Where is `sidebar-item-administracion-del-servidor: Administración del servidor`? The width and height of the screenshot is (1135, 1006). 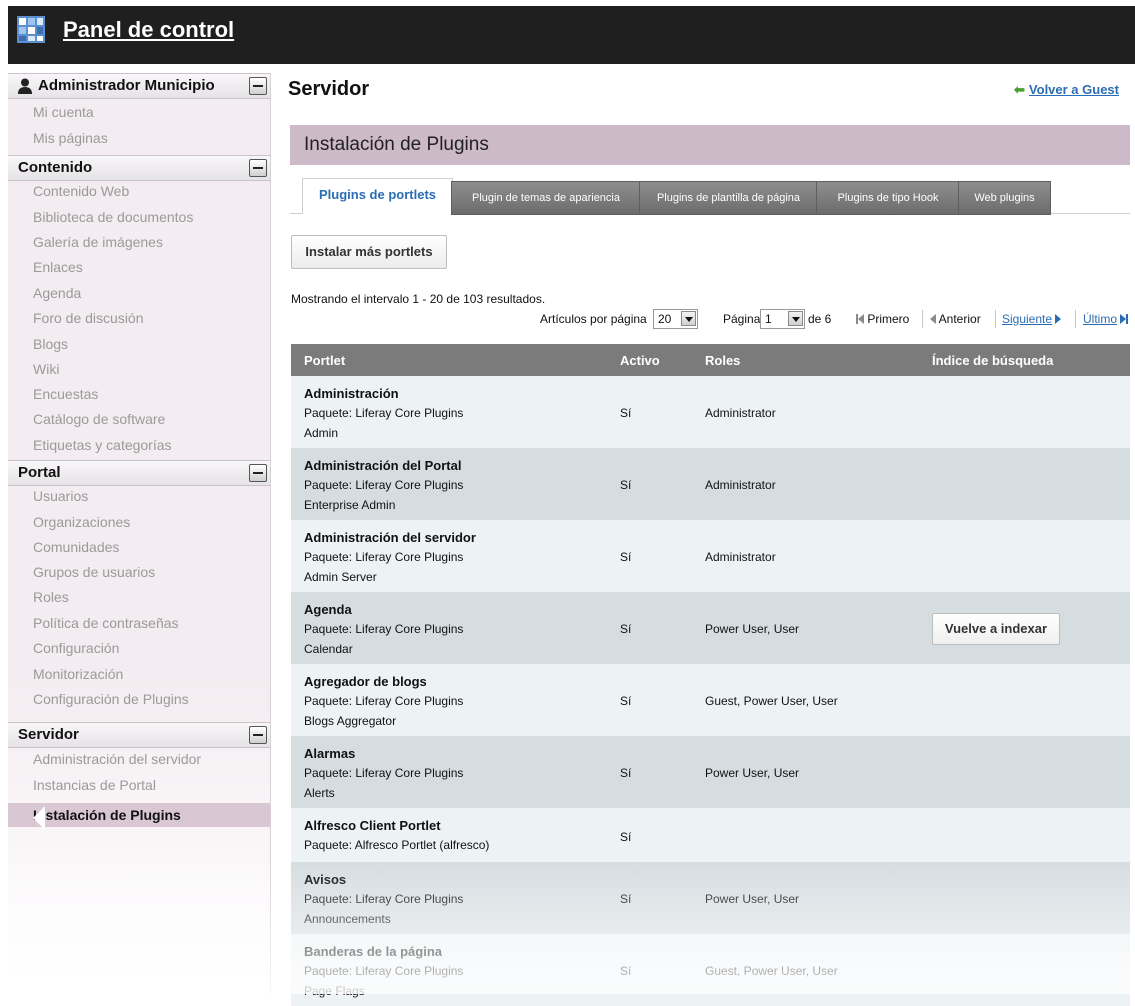 sidebar-item-administracion-del-servidor: Administración del servidor is located at coordinates (117, 759).